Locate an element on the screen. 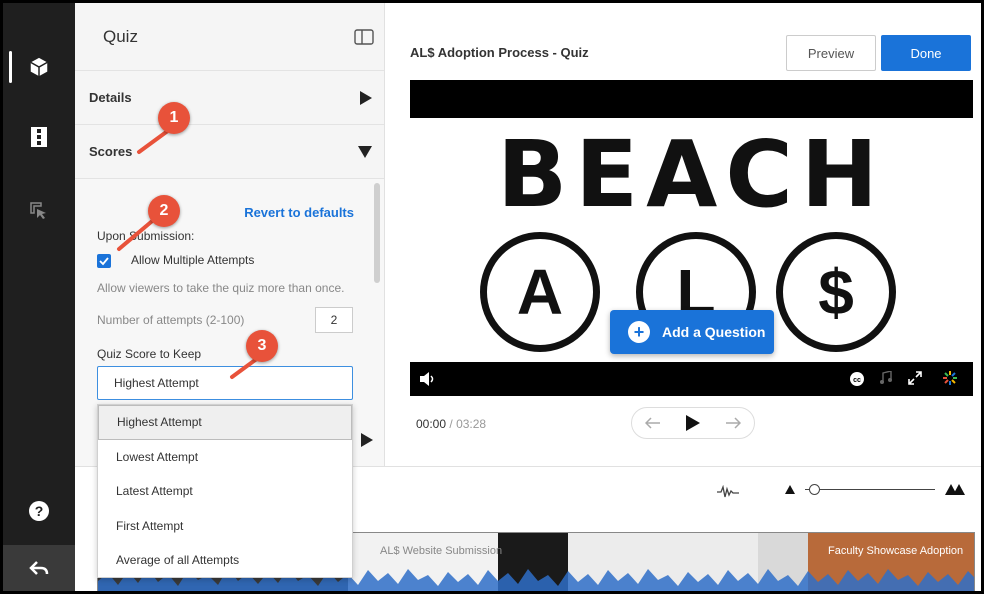 Image resolution: width=984 pixels, height=594 pixels. cursor-select-icon is located at coordinates (38, 210).